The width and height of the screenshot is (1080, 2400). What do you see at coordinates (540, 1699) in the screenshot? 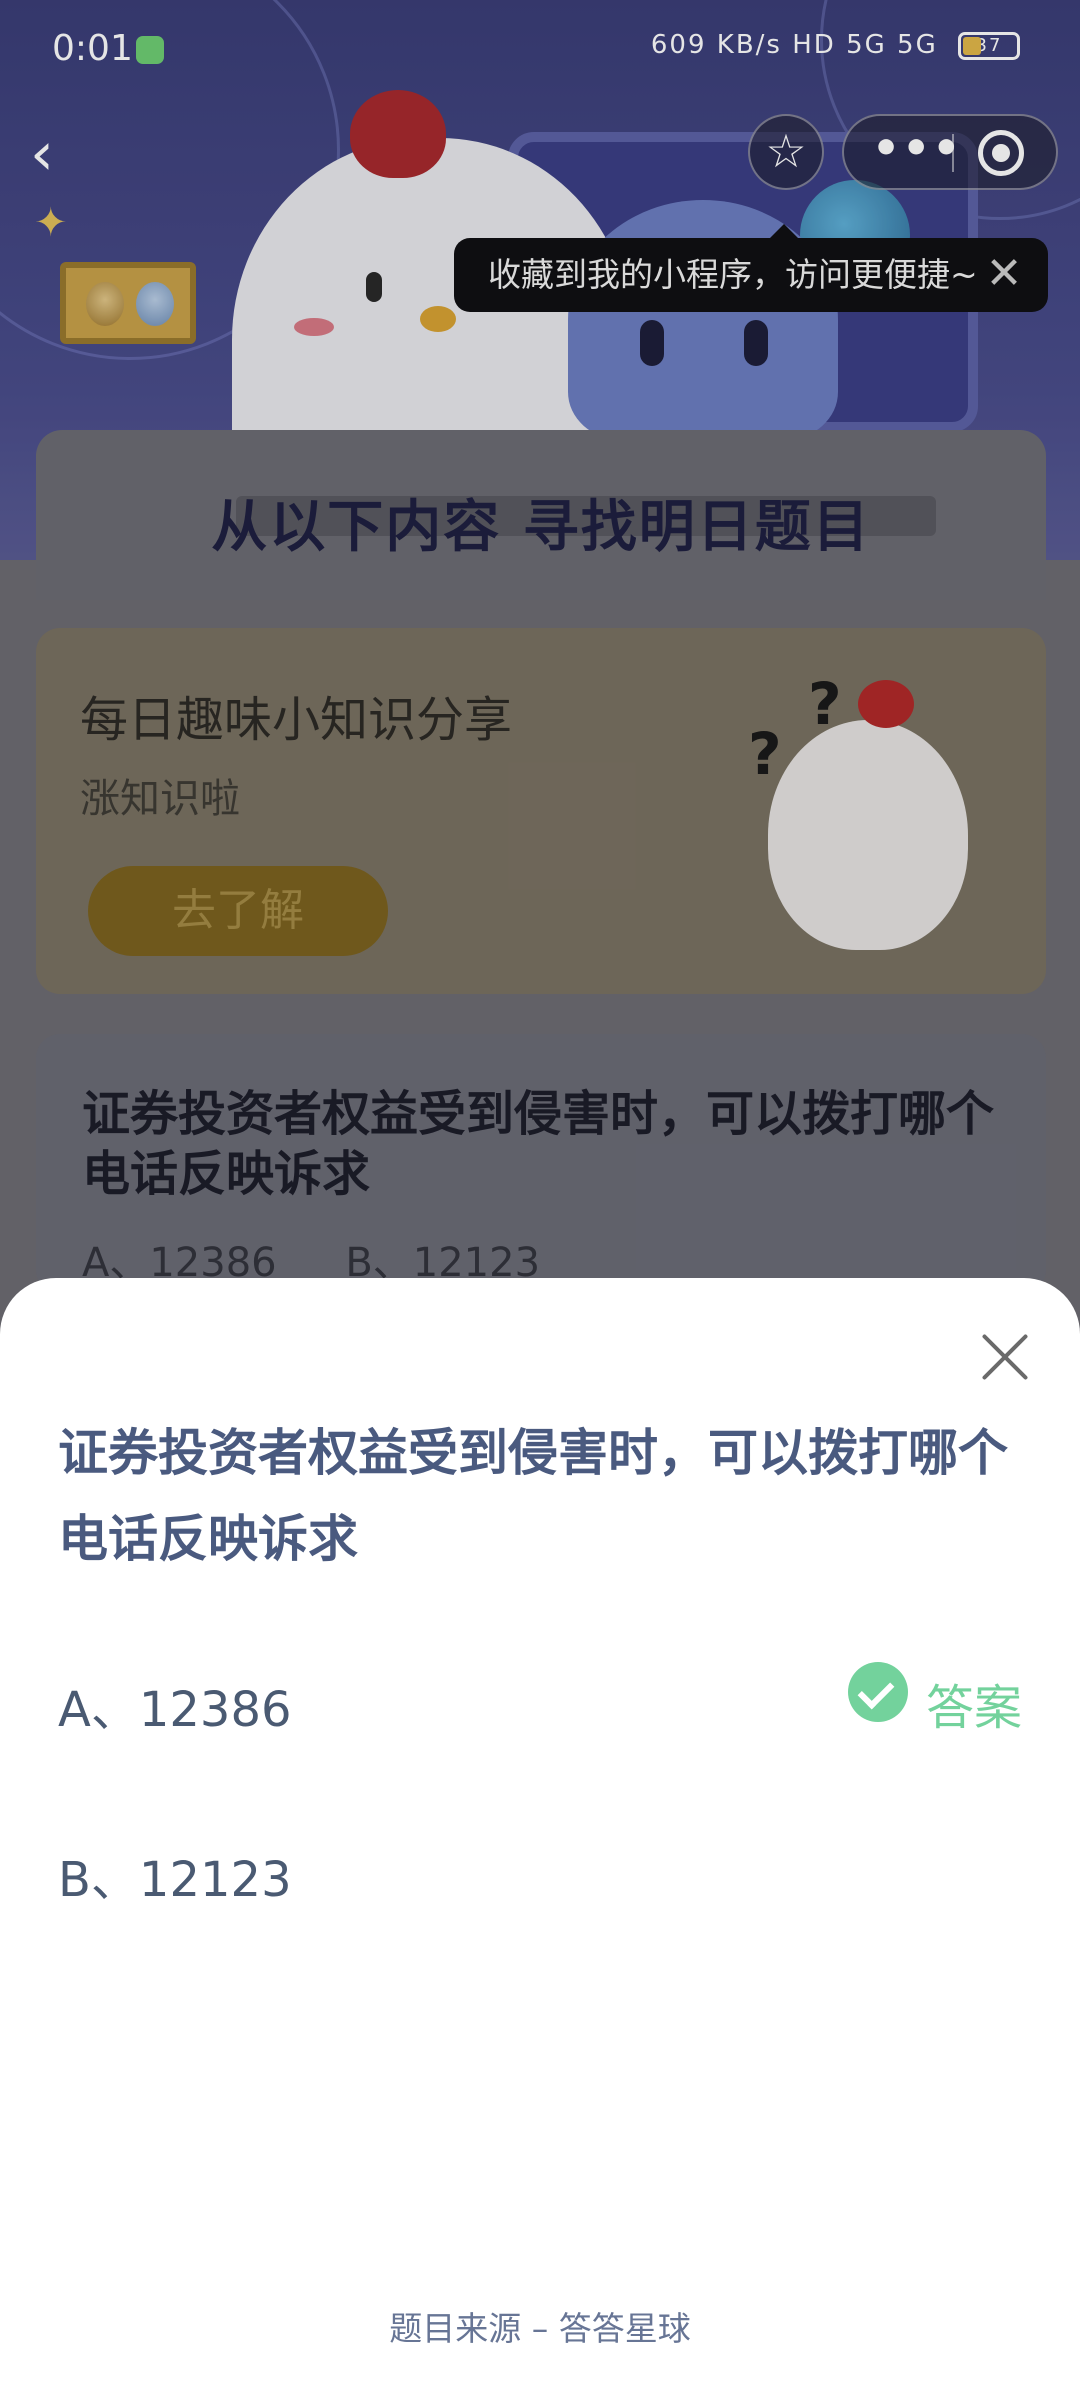
I see `option-a: A、12386 答案` at bounding box center [540, 1699].